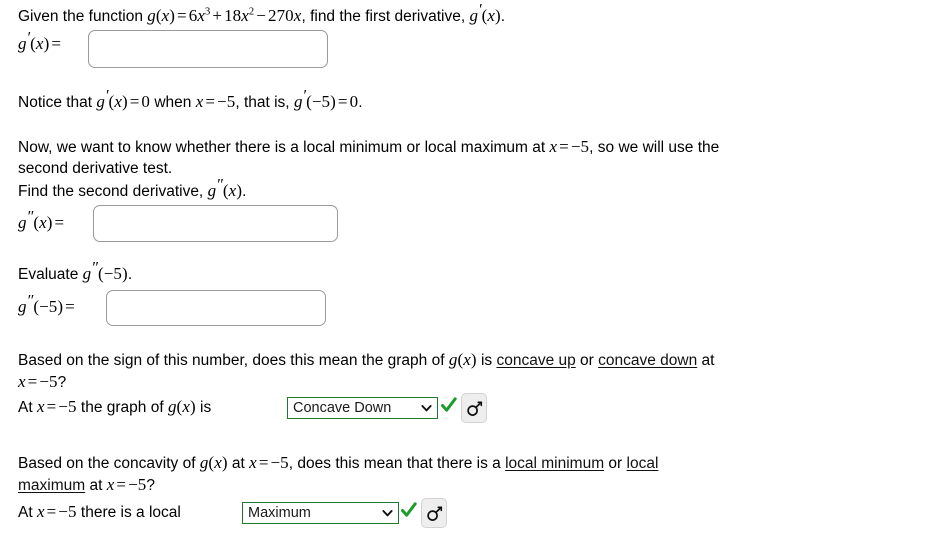 This screenshot has width=931, height=550. Describe the element at coordinates (46, 304) in the screenshot. I see `evaluate-label: g″(−5) =` at that location.